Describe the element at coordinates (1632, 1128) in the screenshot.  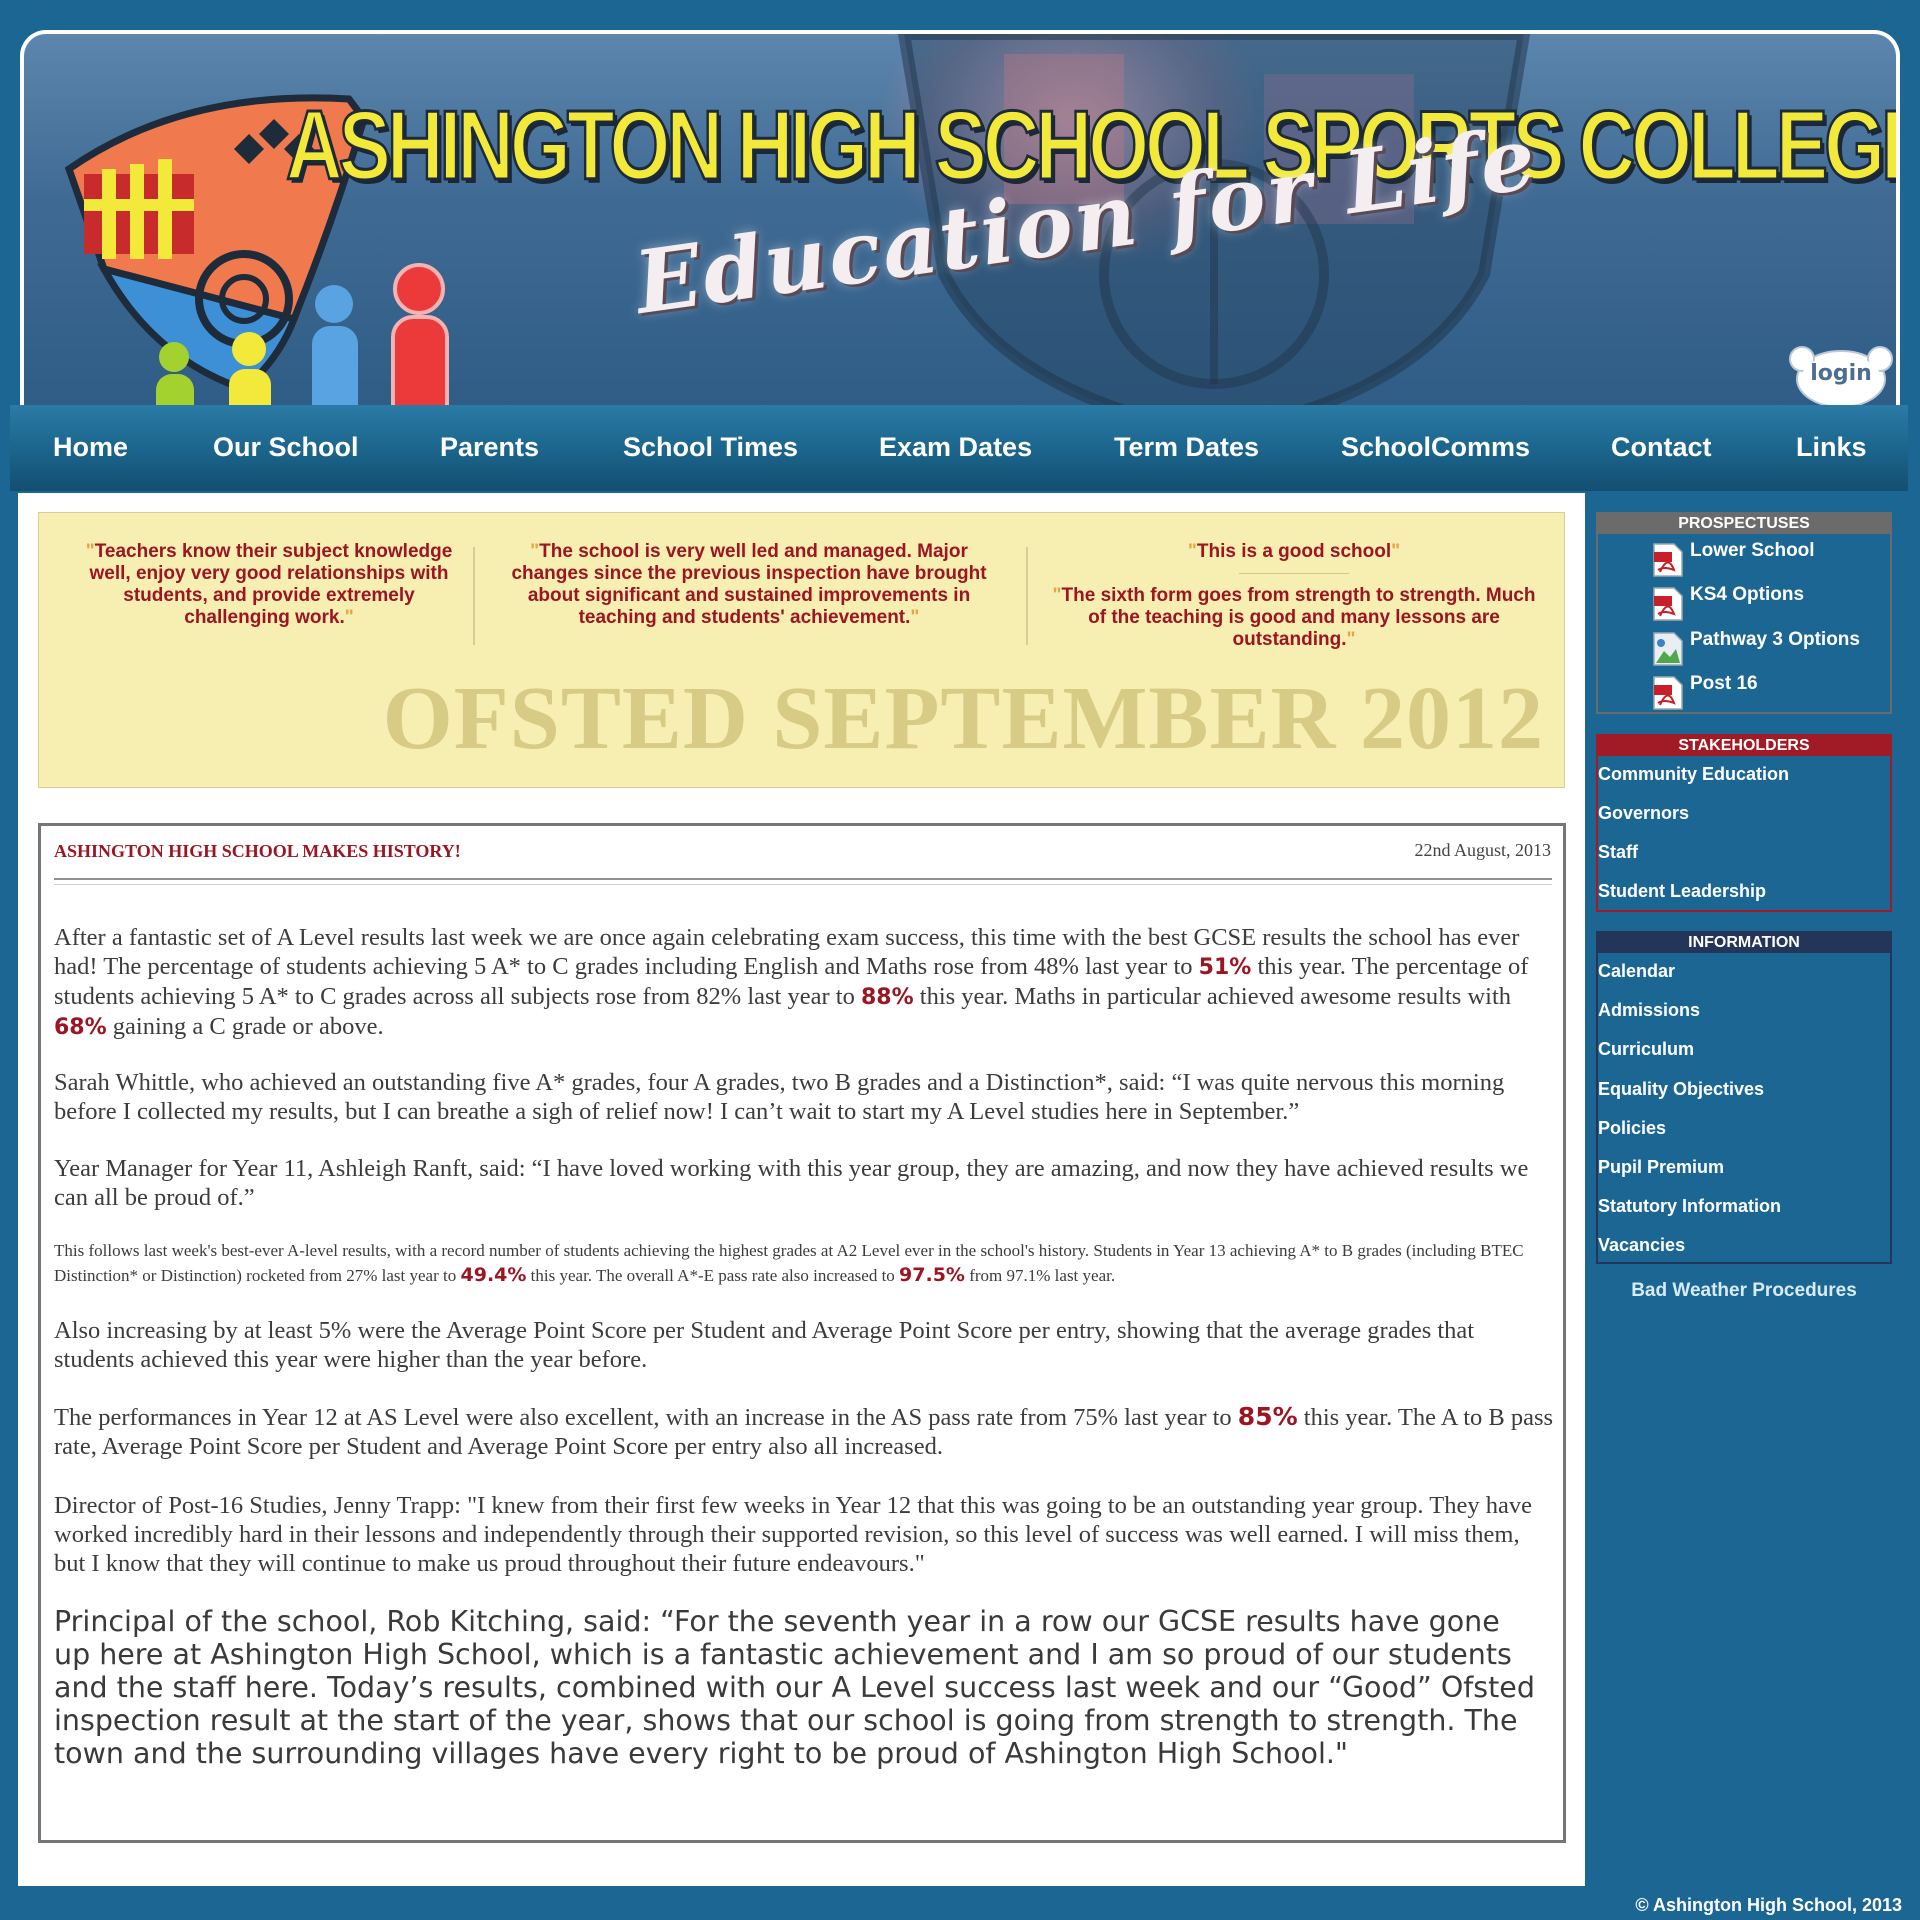
I see `sidebar-item-policies: Policies` at that location.